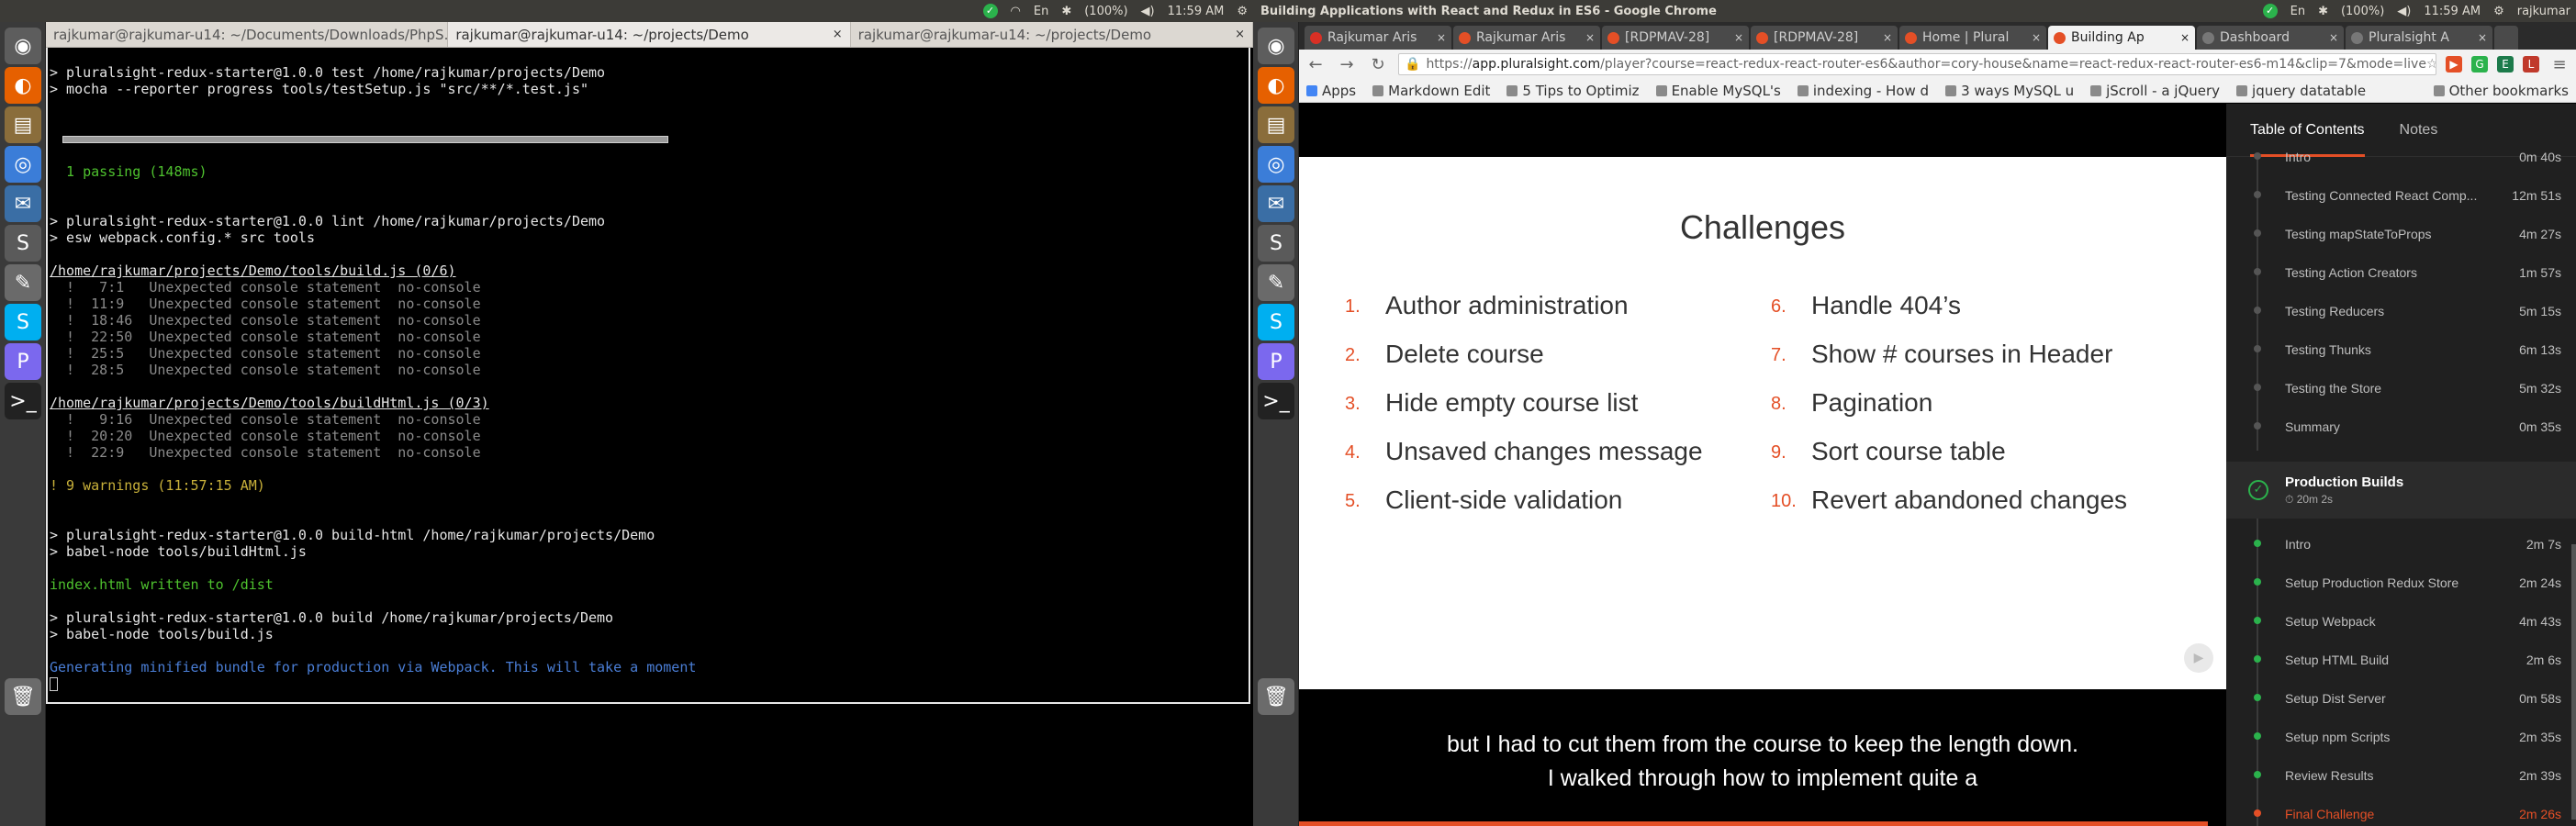  What do you see at coordinates (2505, 64) in the screenshot?
I see `extension-evernote-icon: E` at bounding box center [2505, 64].